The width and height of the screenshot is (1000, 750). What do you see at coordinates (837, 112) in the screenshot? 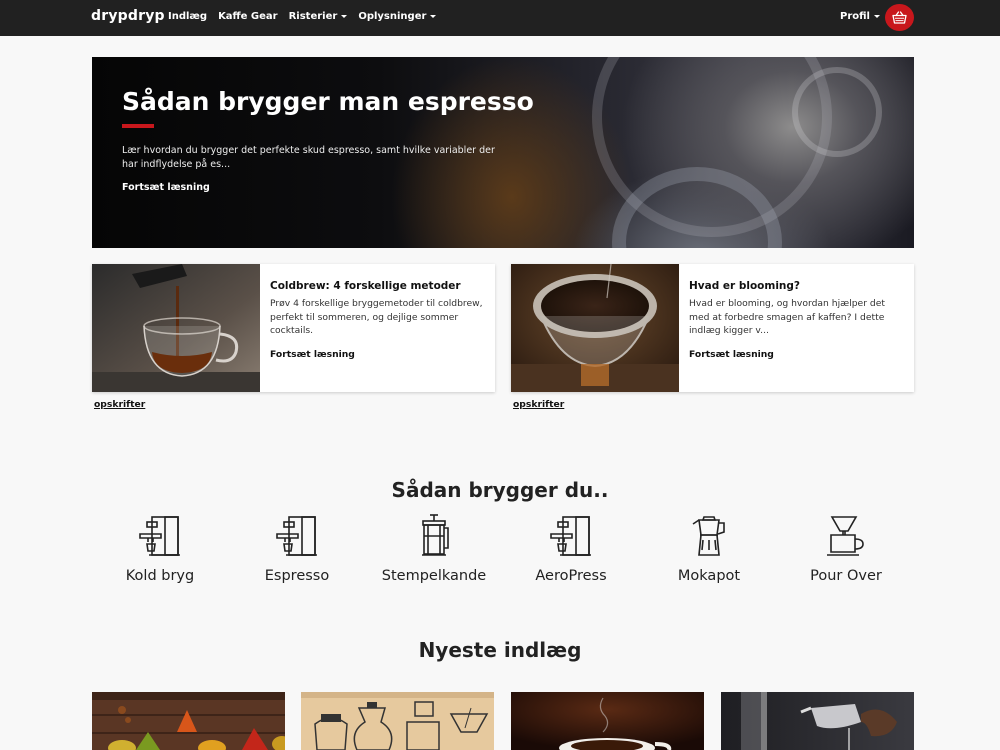
I see `hero-image-detail` at bounding box center [837, 112].